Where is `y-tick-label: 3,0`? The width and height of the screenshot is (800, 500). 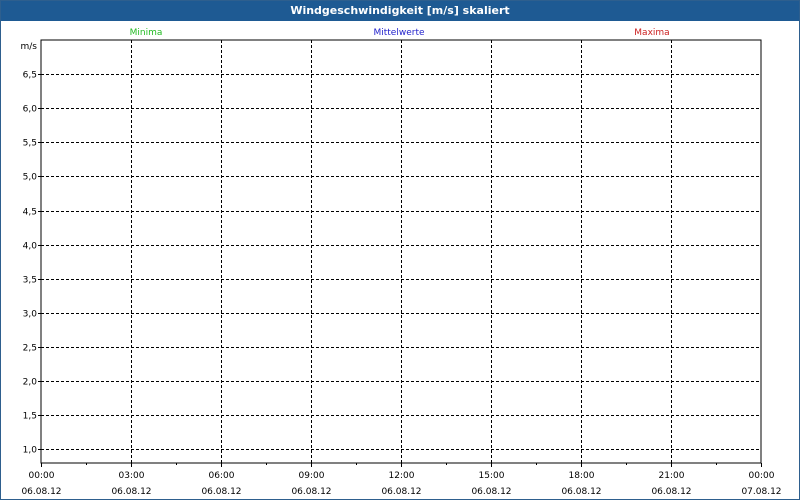 y-tick-label: 3,0 is located at coordinates (30, 315).